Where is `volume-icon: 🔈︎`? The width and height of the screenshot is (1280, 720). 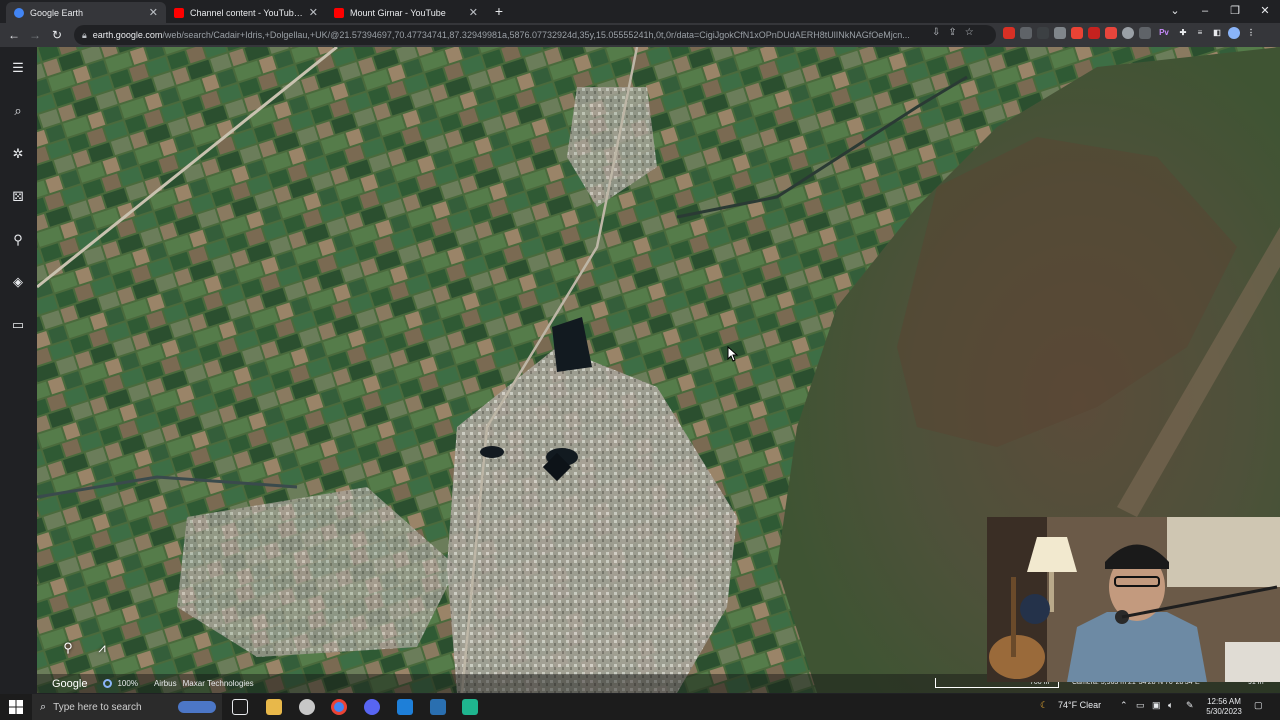 volume-icon: 🔈︎ is located at coordinates (1170, 705).